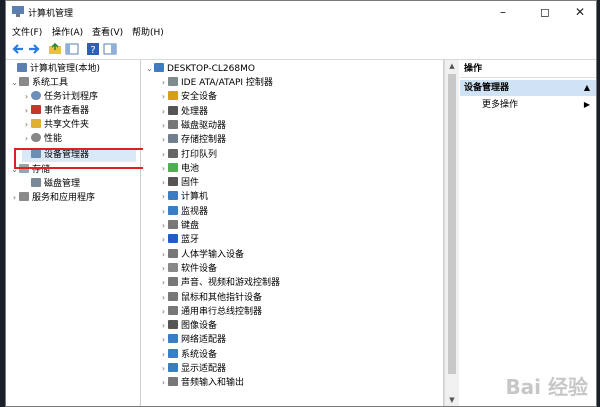 The height and width of the screenshot is (407, 600). What do you see at coordinates (51, 184) in the screenshot?
I see `tree-item-disk-management: 磁盘管理` at bounding box center [51, 184].